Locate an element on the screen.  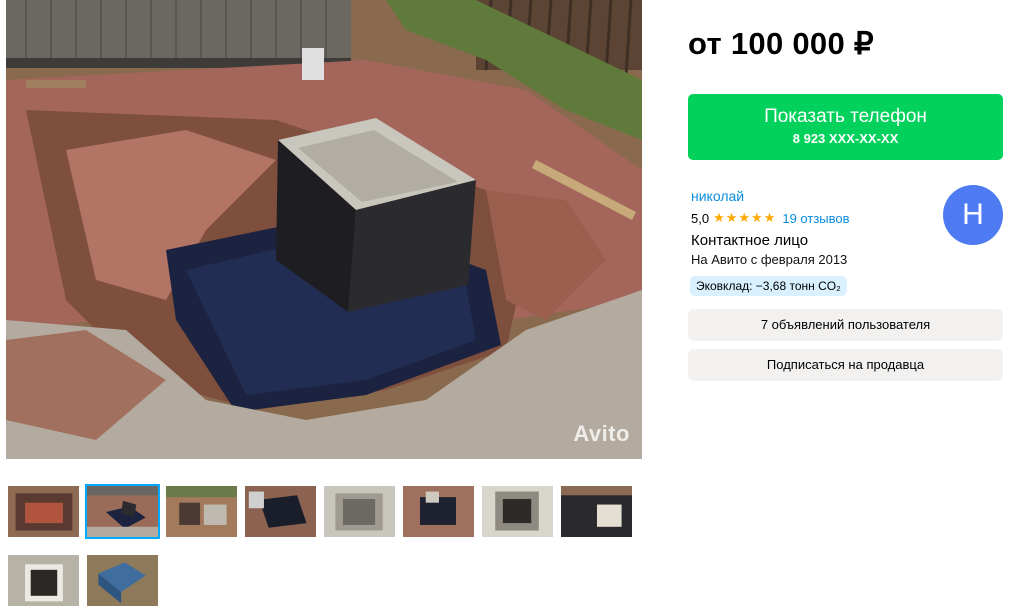
price: от 100 000 ₽ is located at coordinates (781, 43).